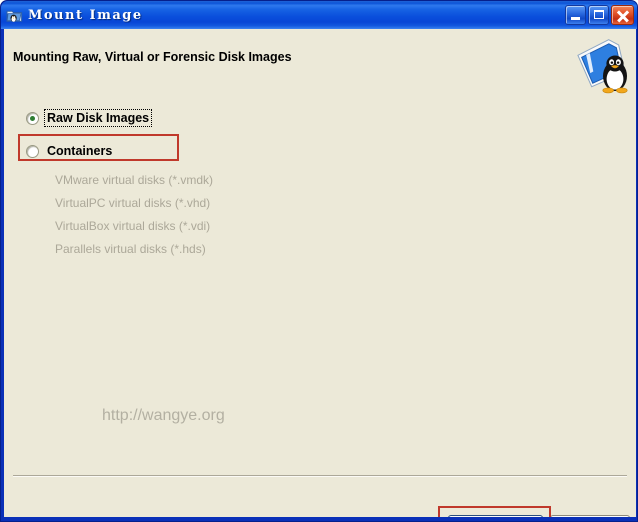  What do you see at coordinates (130, 249) in the screenshot?
I see `container-format-hds: Parallels virtual disks (*.hds)` at bounding box center [130, 249].